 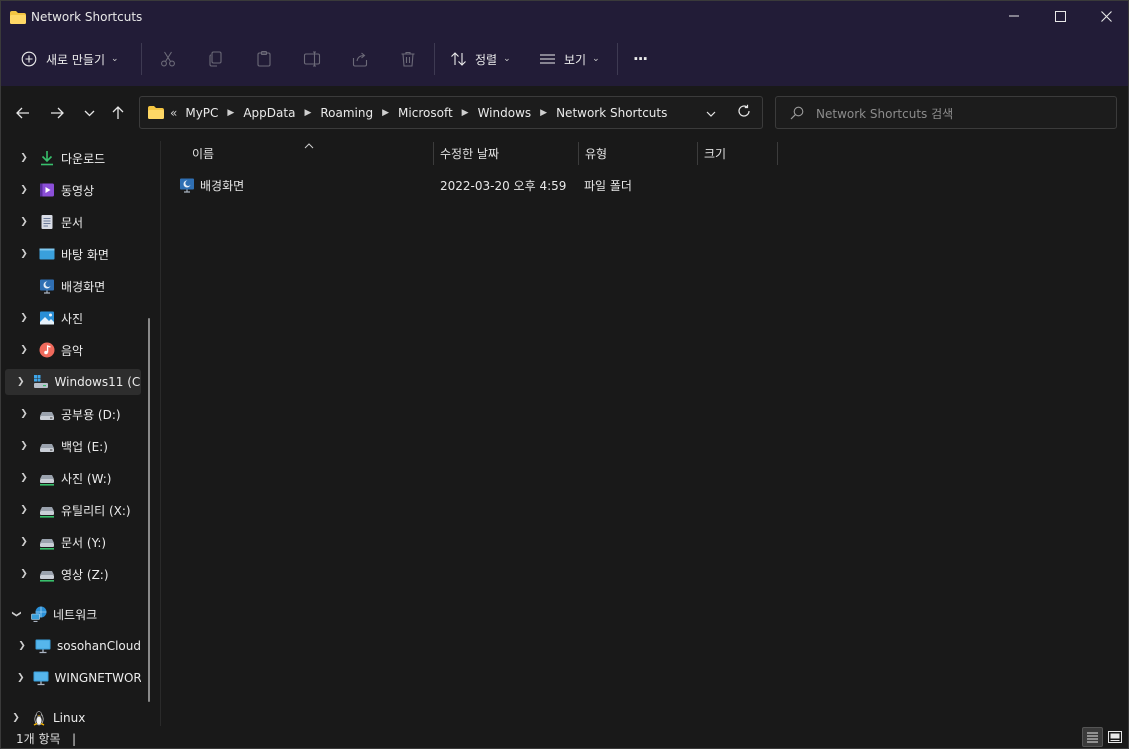 I want to click on details-view-button, so click(x=1092, y=737).